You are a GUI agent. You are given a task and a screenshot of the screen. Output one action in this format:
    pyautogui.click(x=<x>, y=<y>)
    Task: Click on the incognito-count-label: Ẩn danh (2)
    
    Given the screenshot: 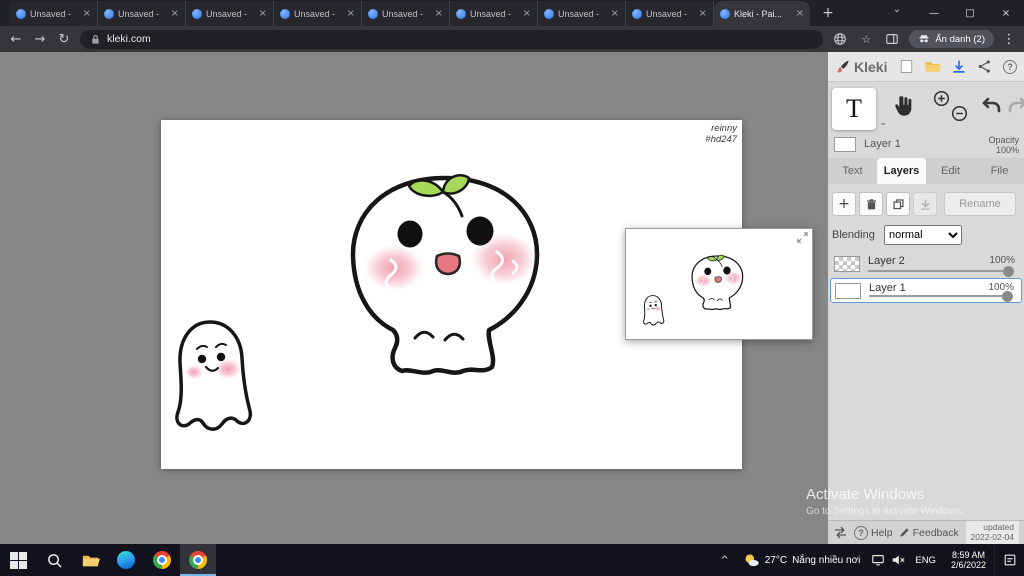 What is the action you would take?
    pyautogui.click(x=960, y=39)
    